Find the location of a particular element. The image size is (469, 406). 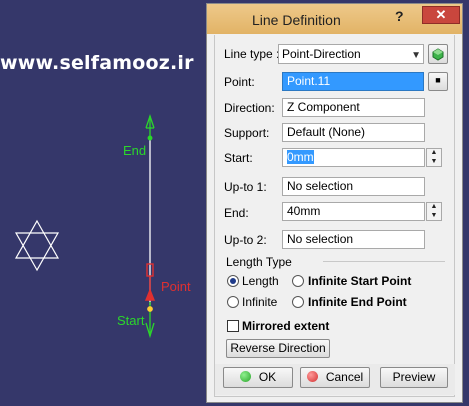

start-value: 0mm is located at coordinates (300, 157).